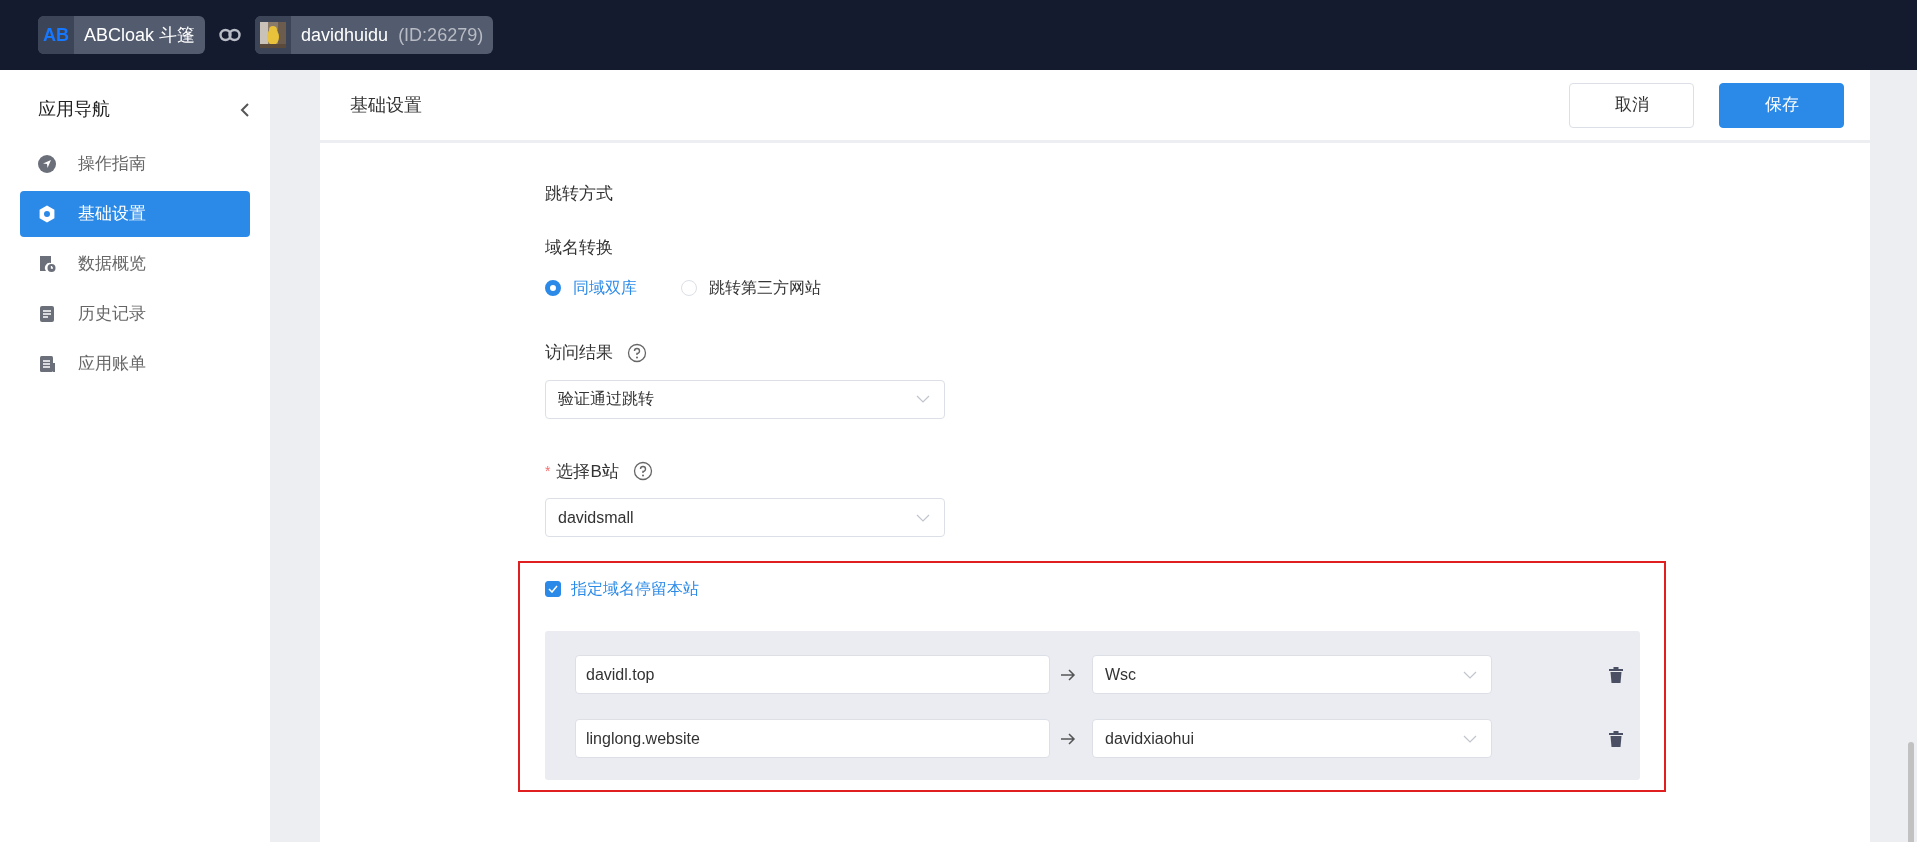 The height and width of the screenshot is (842, 1917). Describe the element at coordinates (587, 471) in the screenshot. I see `field-label: 选择B站` at that location.